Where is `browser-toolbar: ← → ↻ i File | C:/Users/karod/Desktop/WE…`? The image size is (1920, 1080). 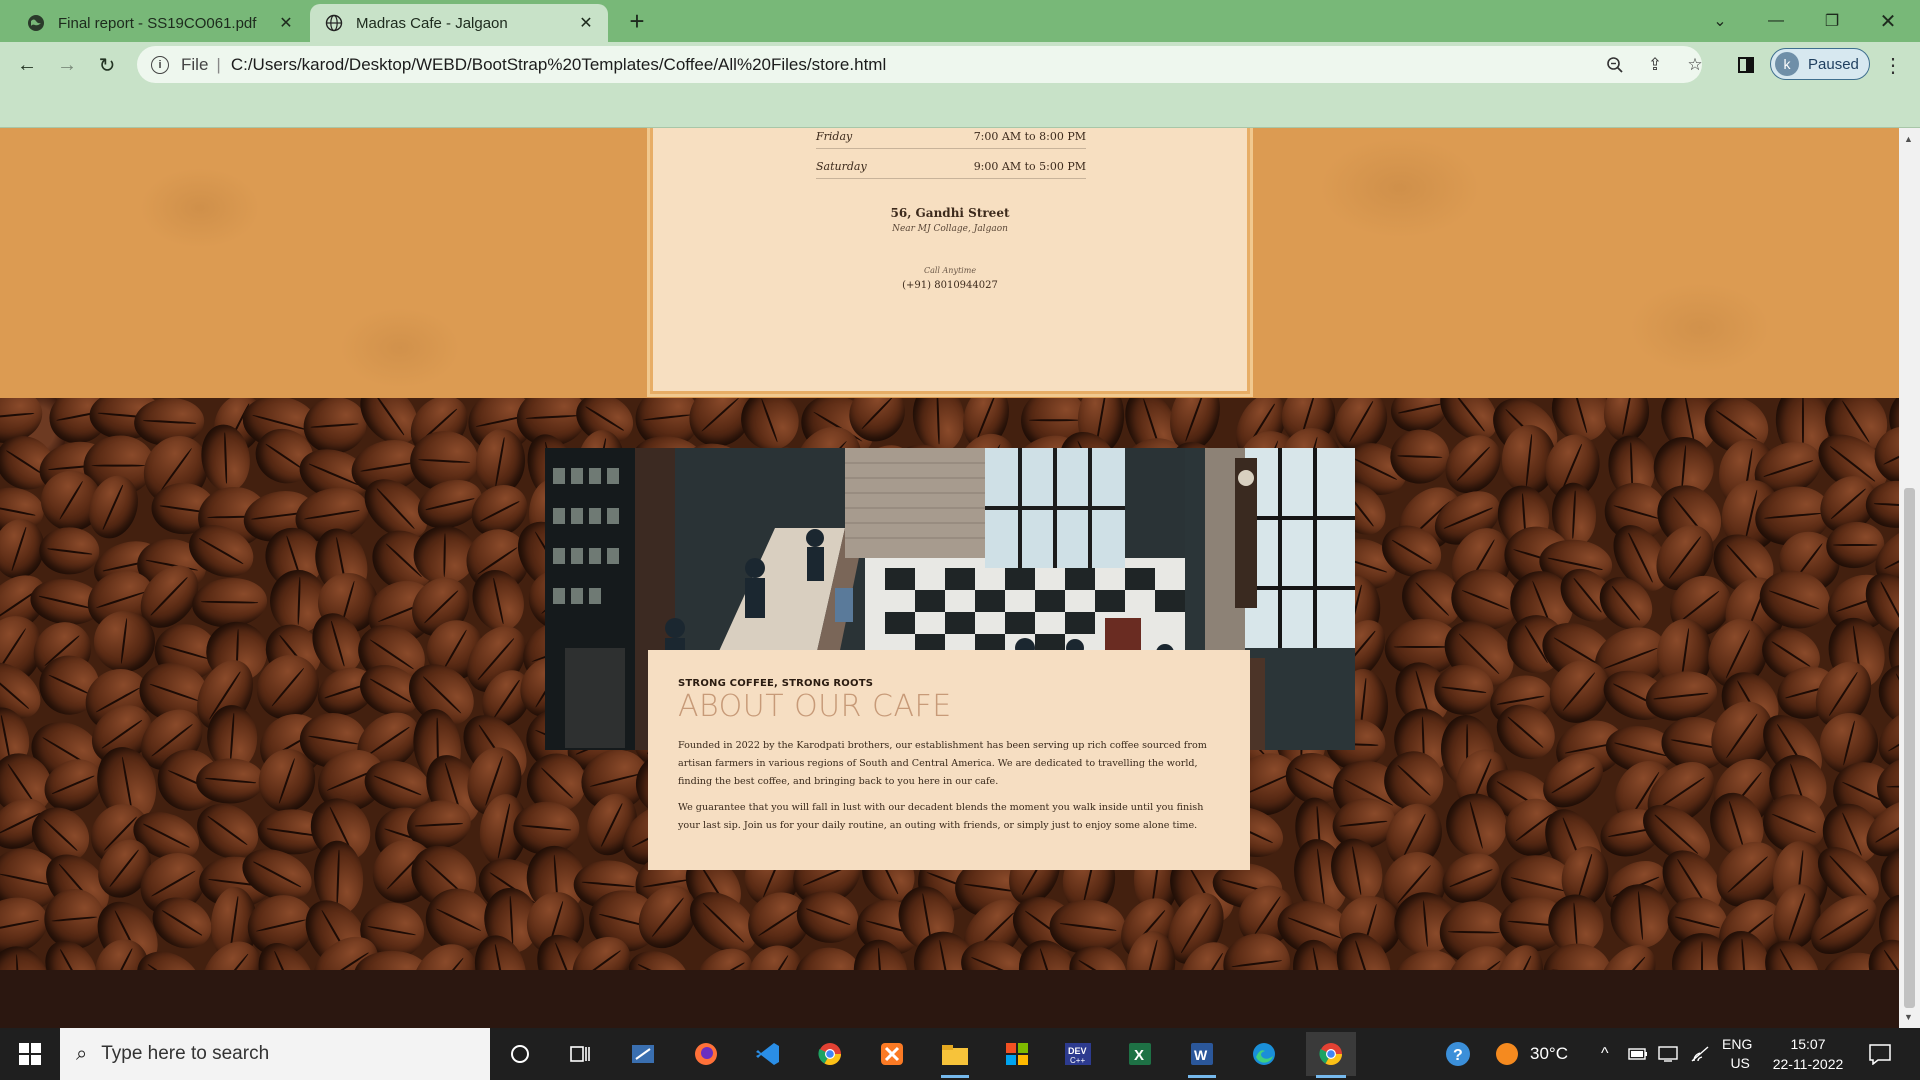
browser-toolbar: ← → ↻ i File | C:/Users/karod/Desktop/WE… is located at coordinates (960, 65).